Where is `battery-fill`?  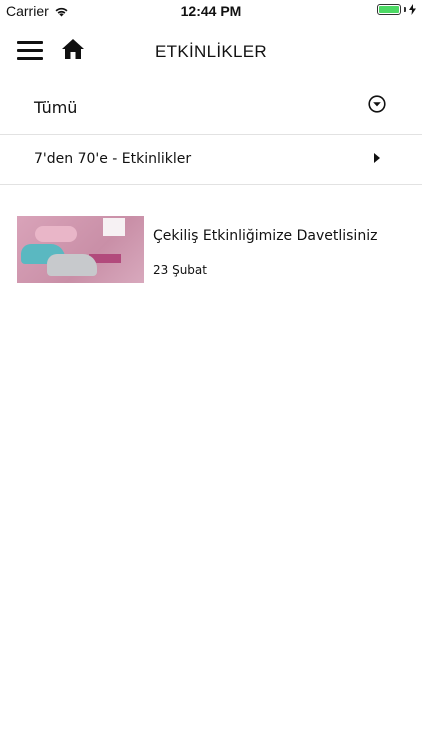
battery-fill is located at coordinates (389, 9).